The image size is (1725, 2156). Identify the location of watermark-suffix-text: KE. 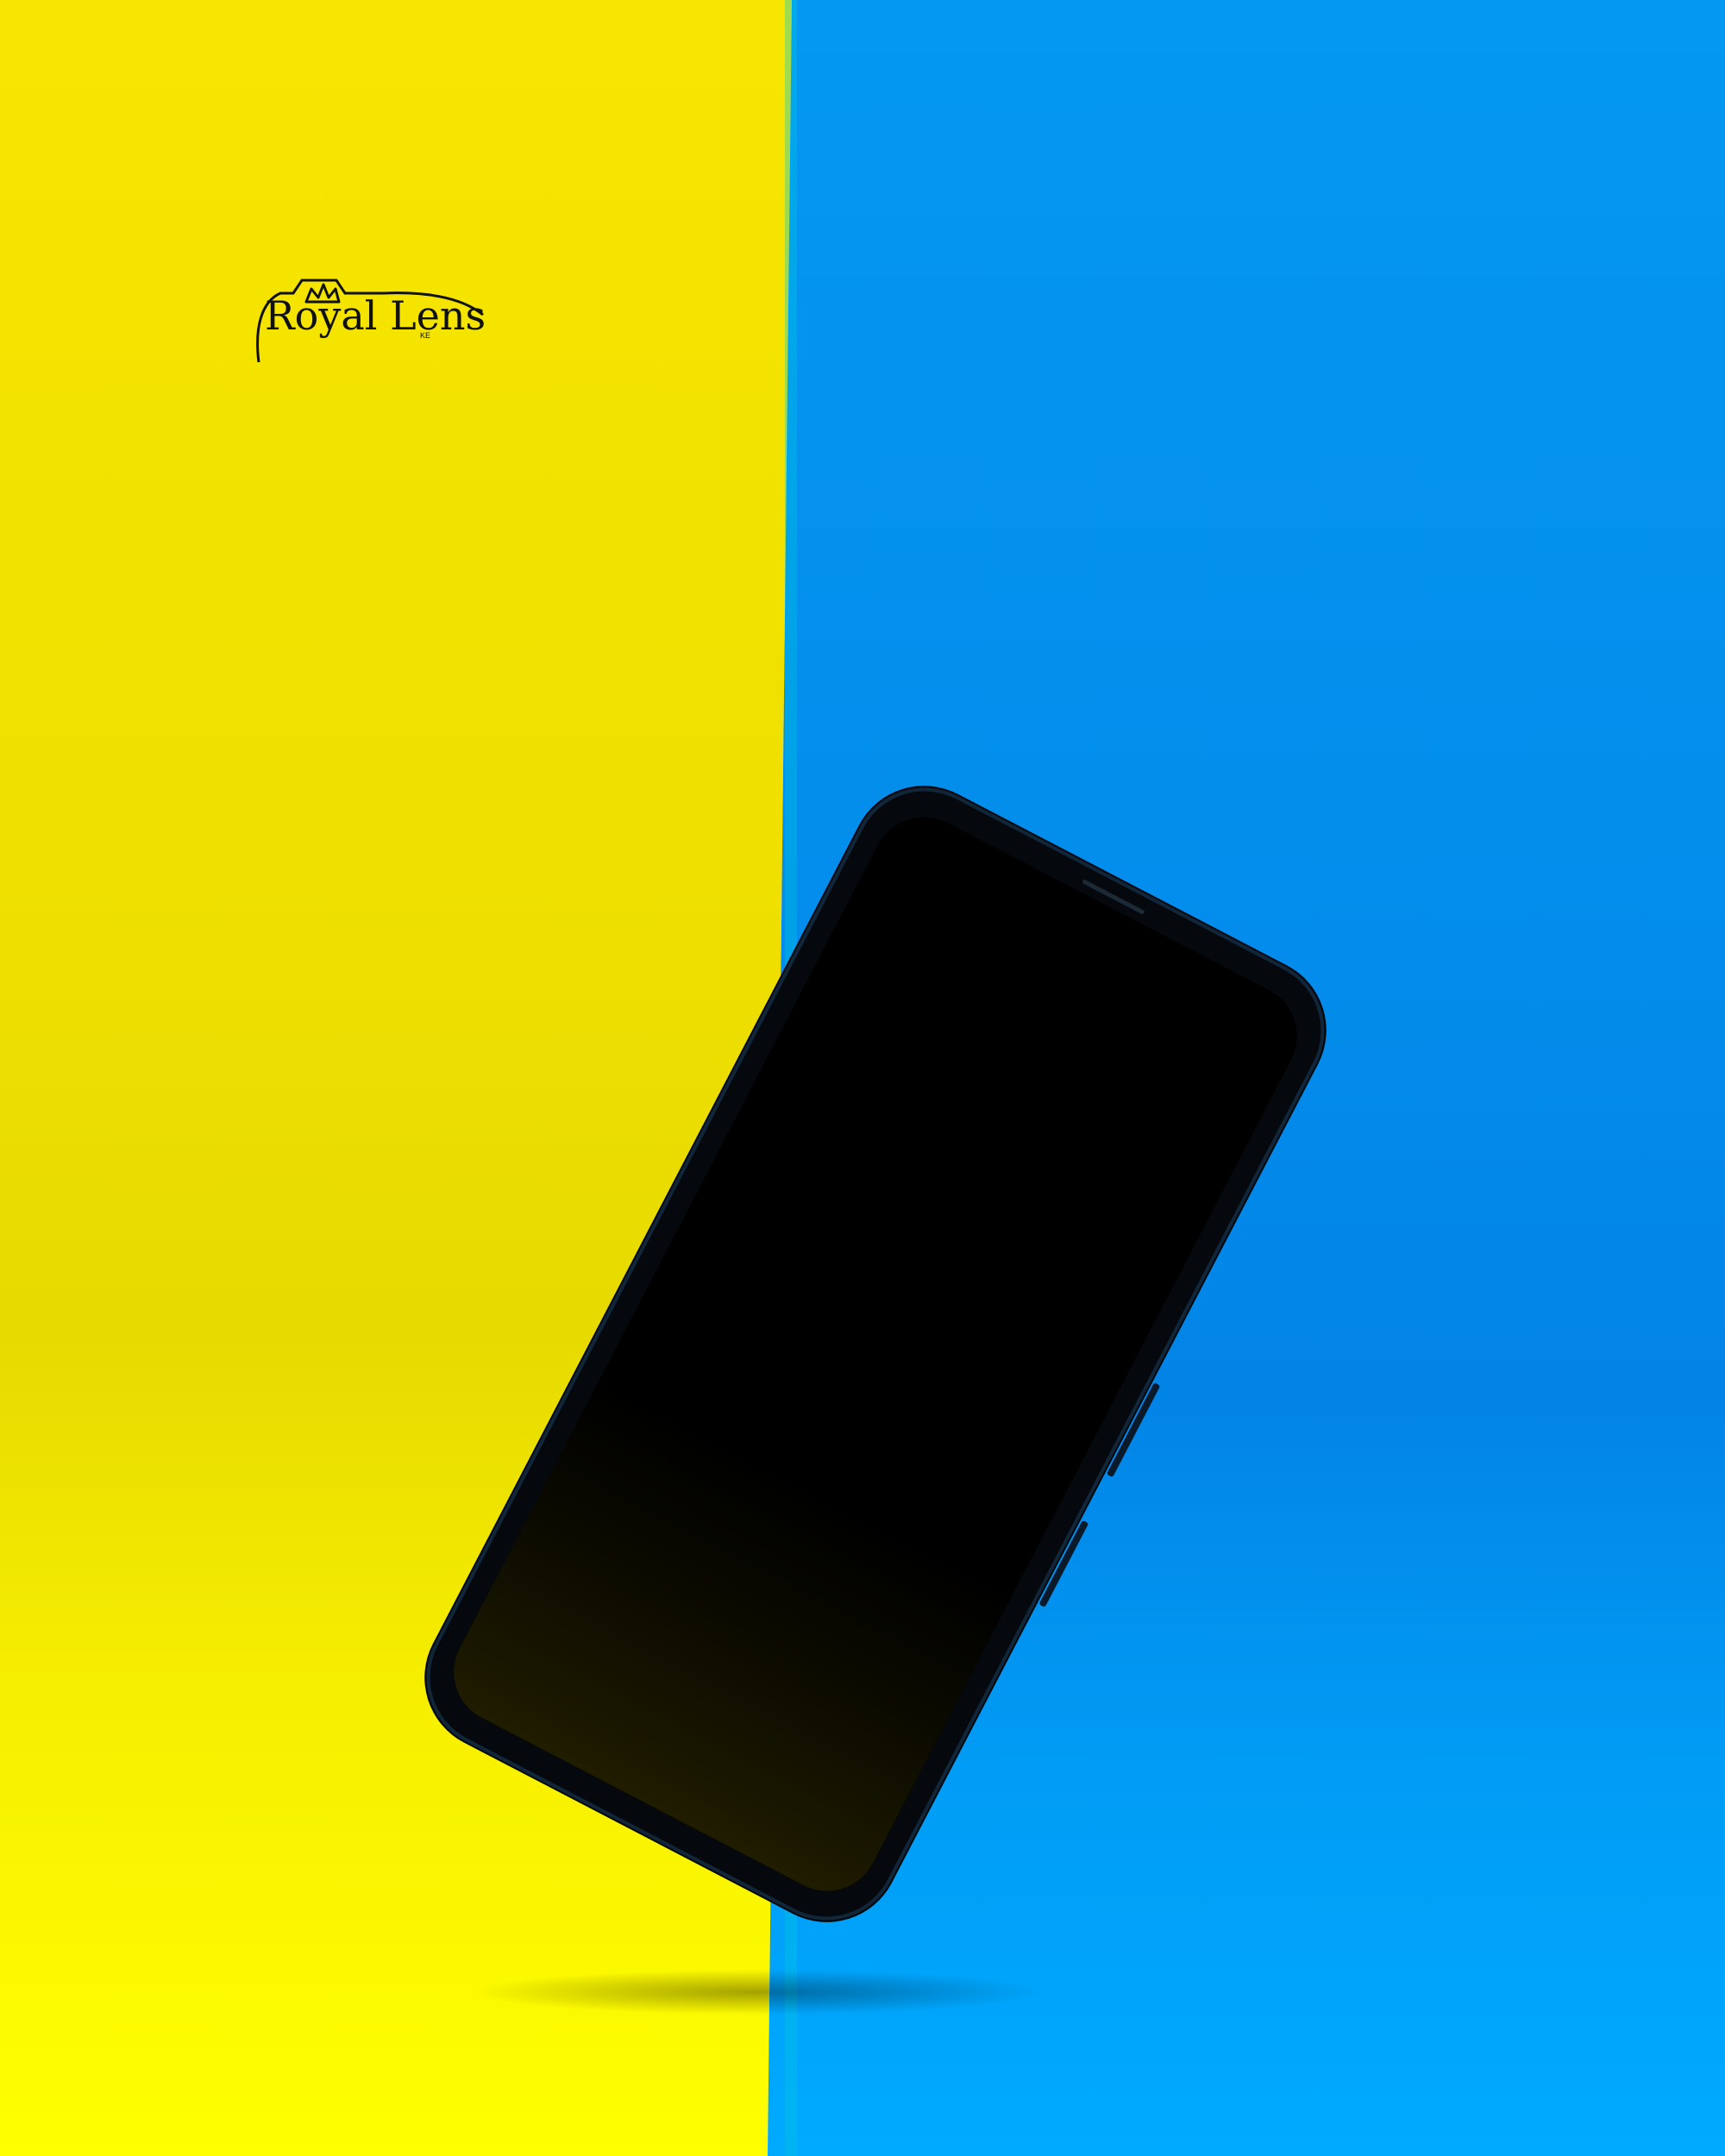
(425, 335).